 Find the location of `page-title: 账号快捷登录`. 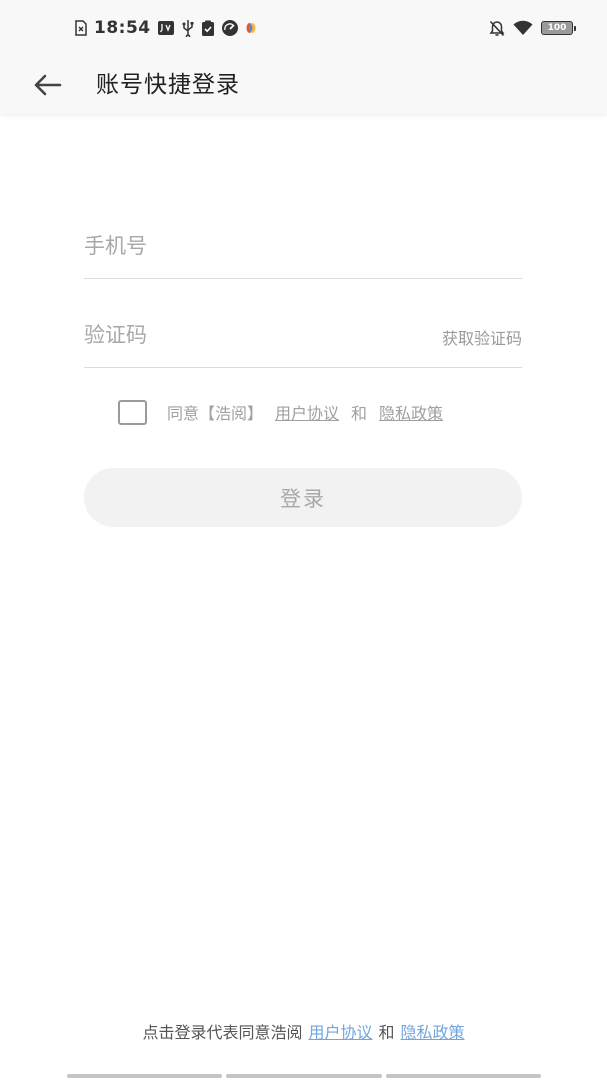

page-title: 账号快捷登录 is located at coordinates (168, 85).